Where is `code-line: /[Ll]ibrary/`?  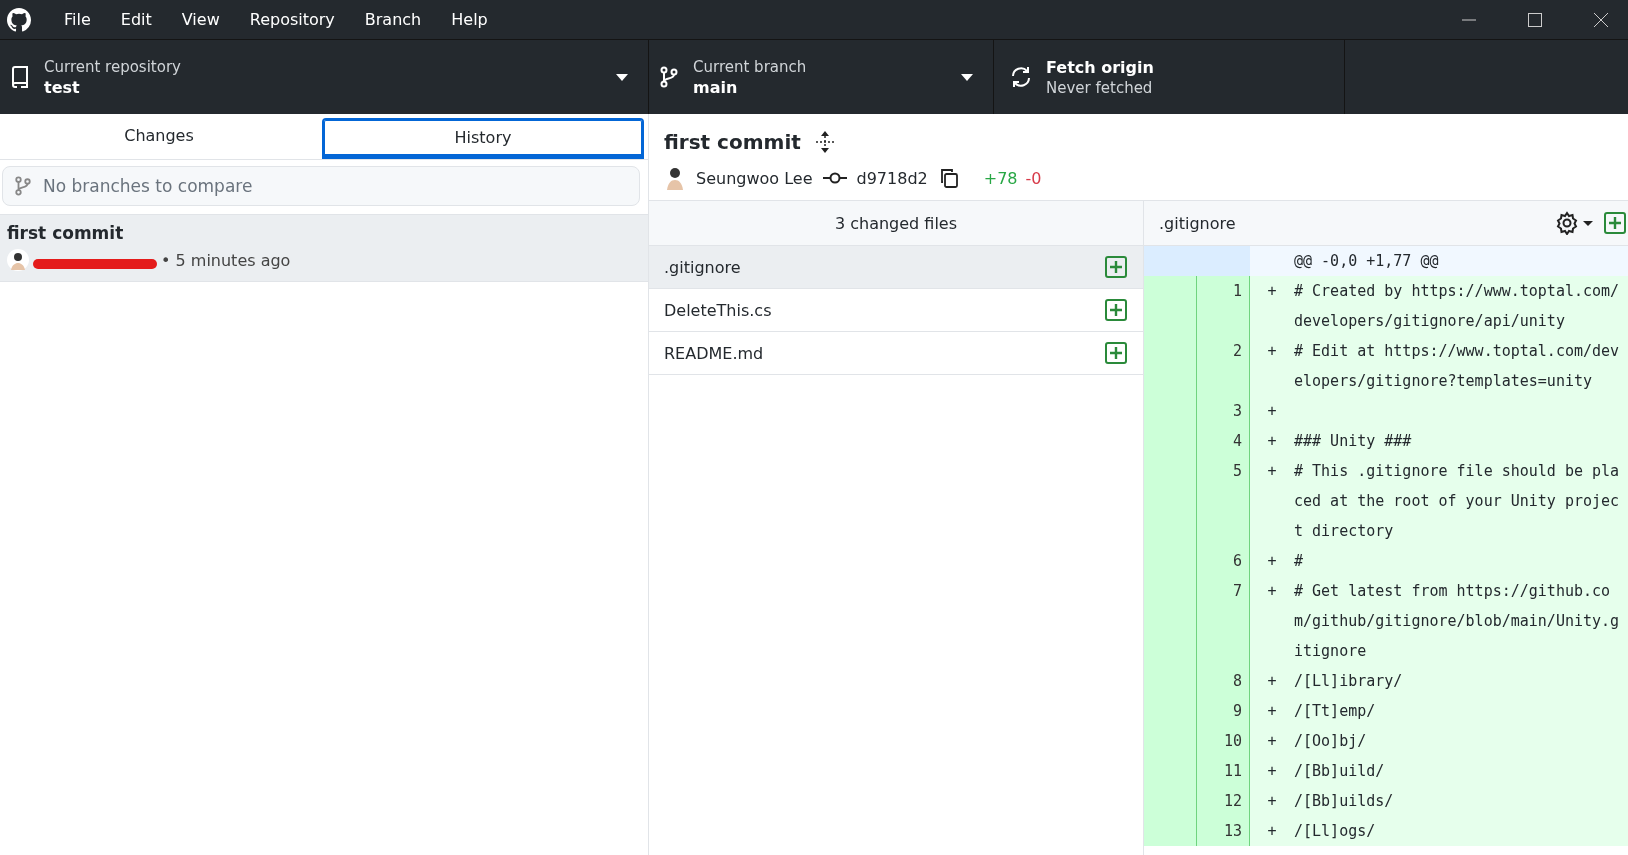
code-line: /[Ll]ibrary/ is located at coordinates (1348, 681).